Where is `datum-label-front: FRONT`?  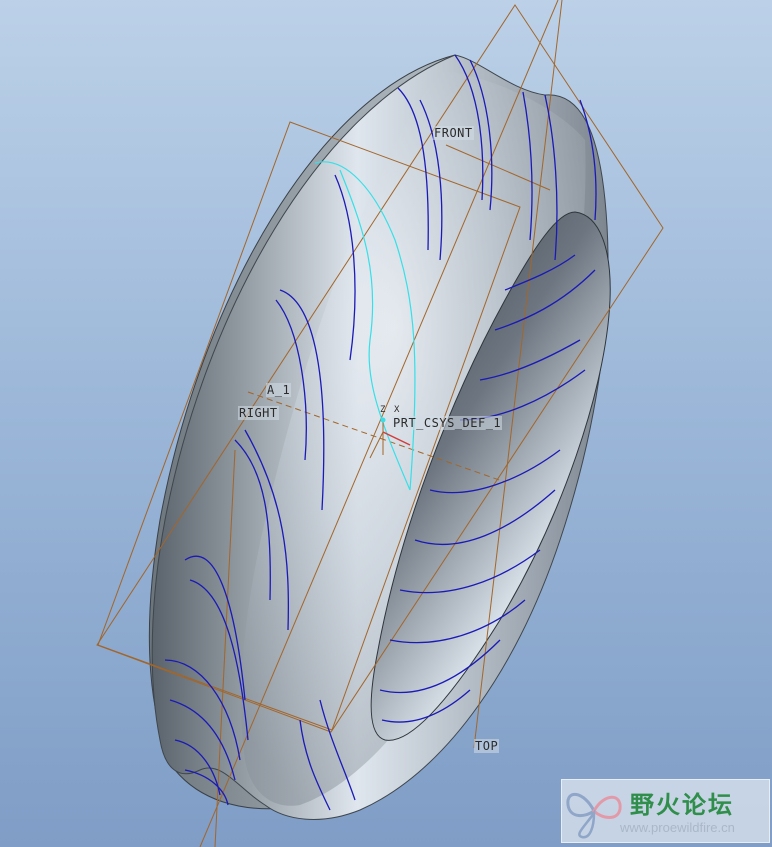
datum-label-front: FRONT is located at coordinates (453, 133).